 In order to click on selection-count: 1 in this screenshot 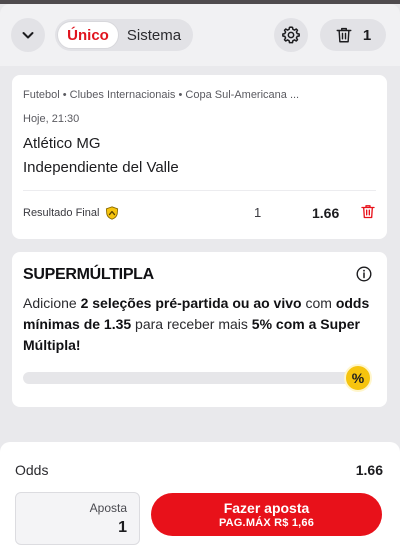, I will do `click(367, 35)`.